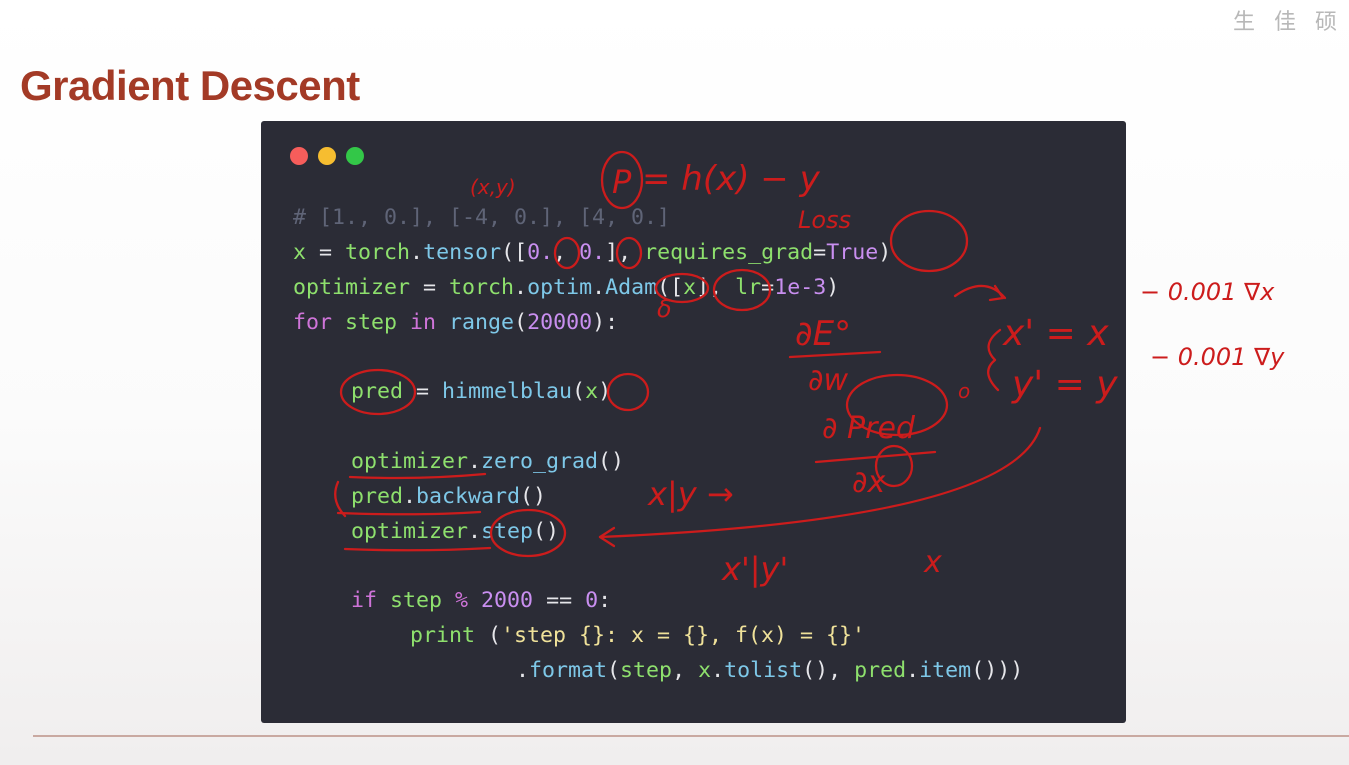 The image size is (1349, 765). Describe the element at coordinates (355, 156) in the screenshot. I see `maximize-dot-icon` at that location.